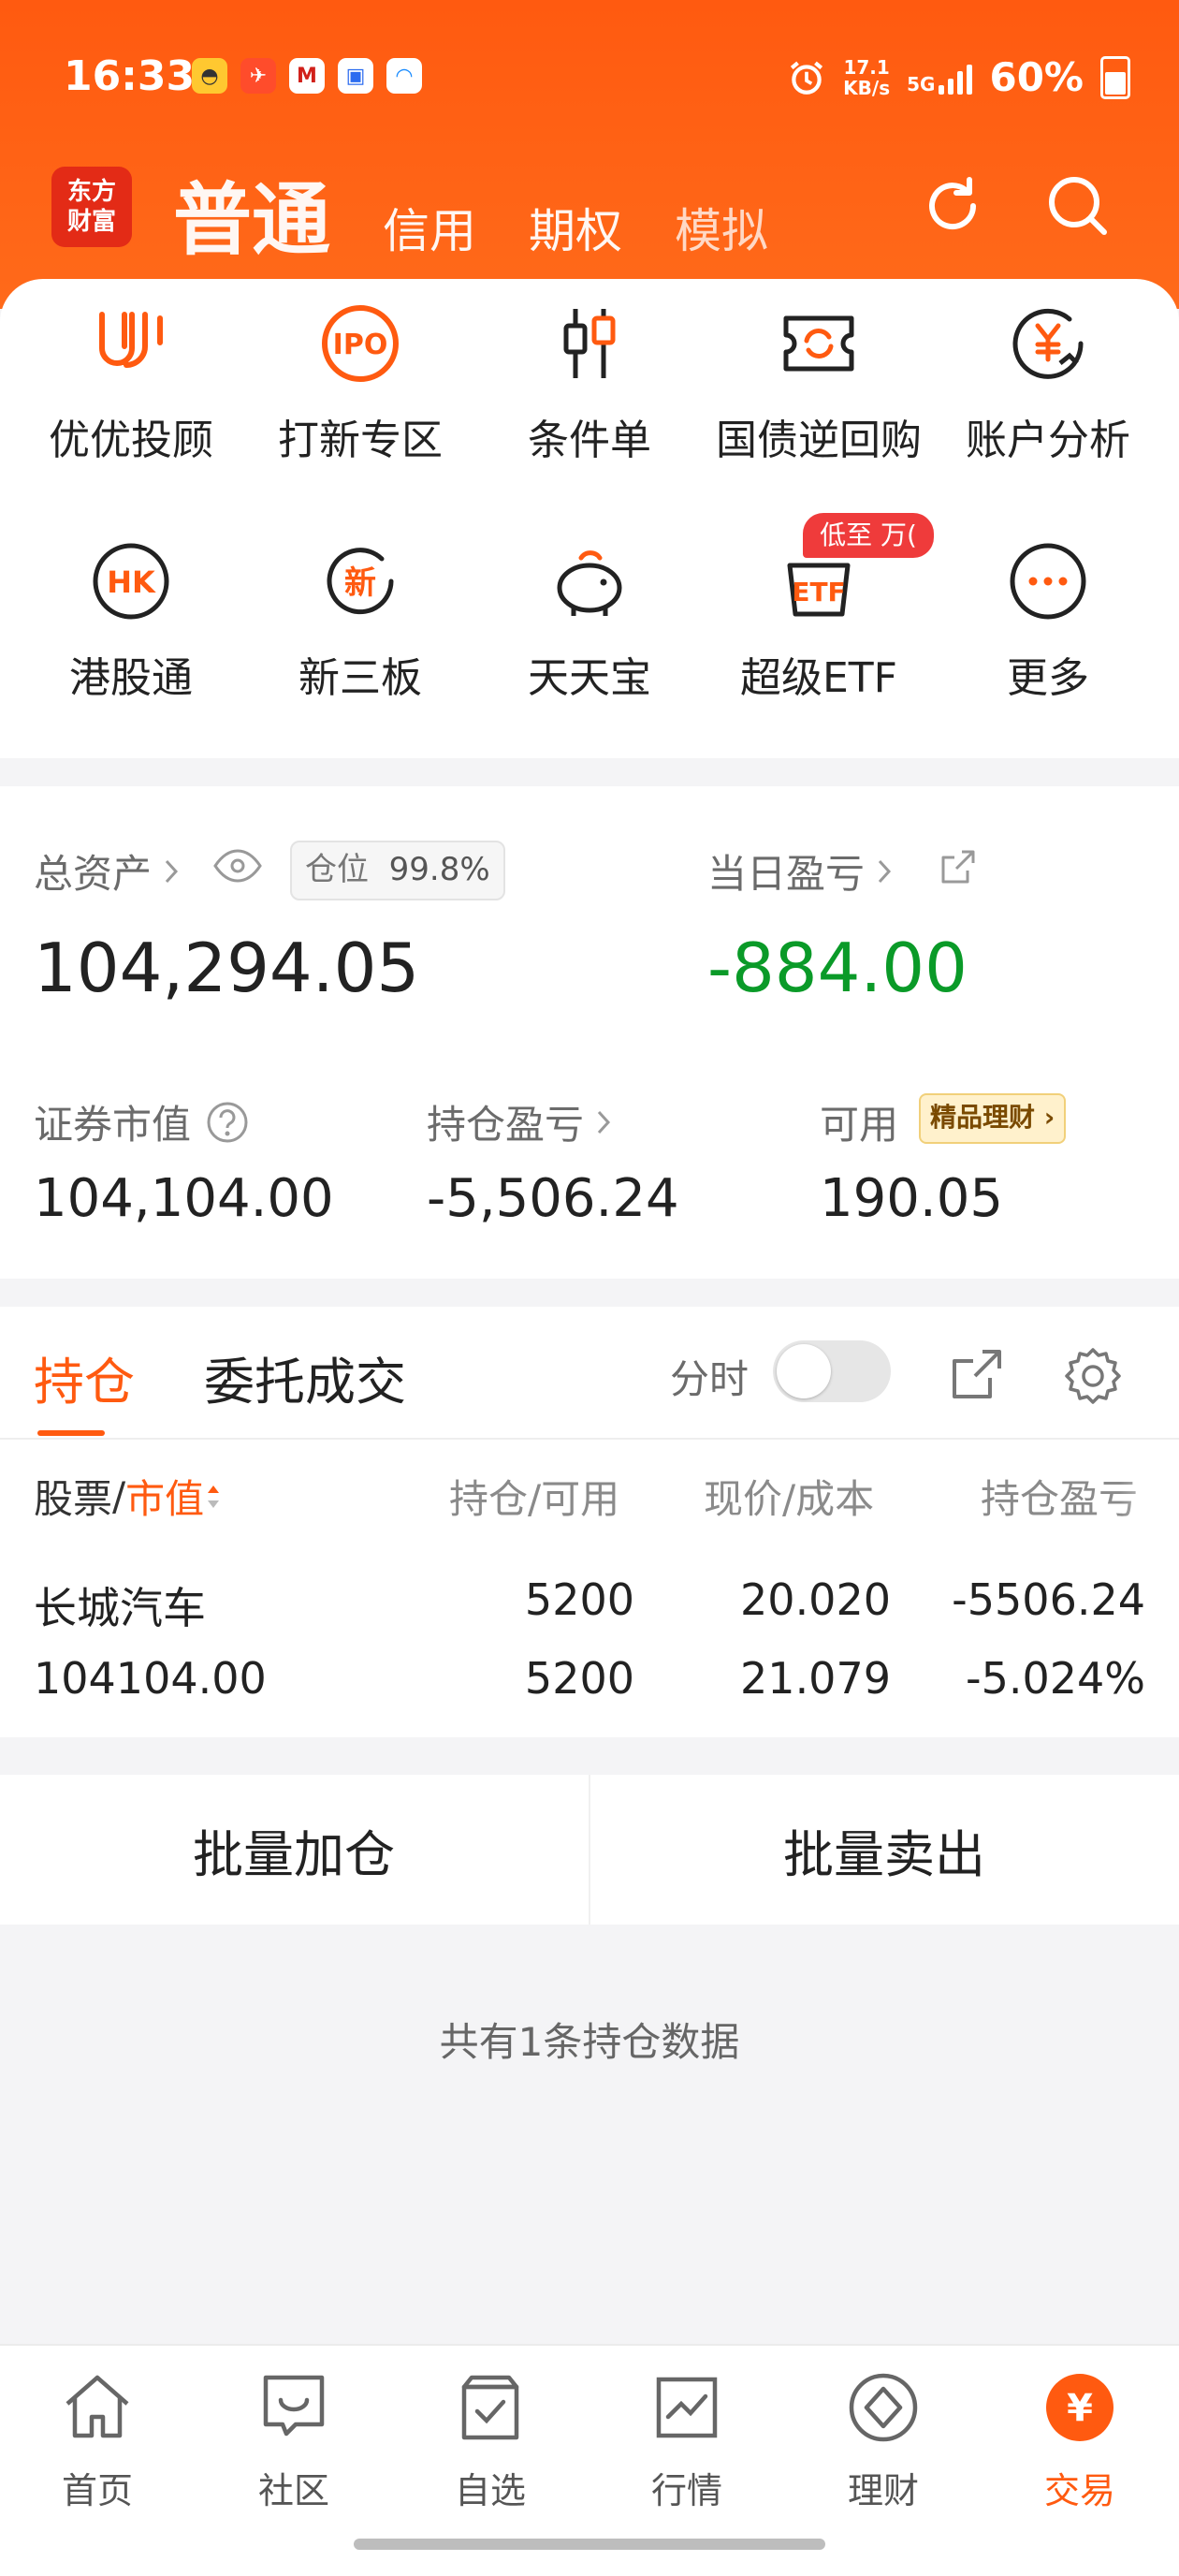 The height and width of the screenshot is (2576, 1179). Describe the element at coordinates (859, 1125) in the screenshot. I see `available-label: 可用` at that location.